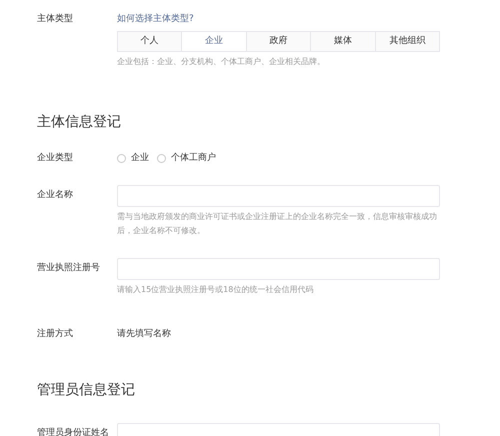 The height and width of the screenshot is (436, 500). I want to click on field-label: 管理员身份证姓名, so click(73, 431).